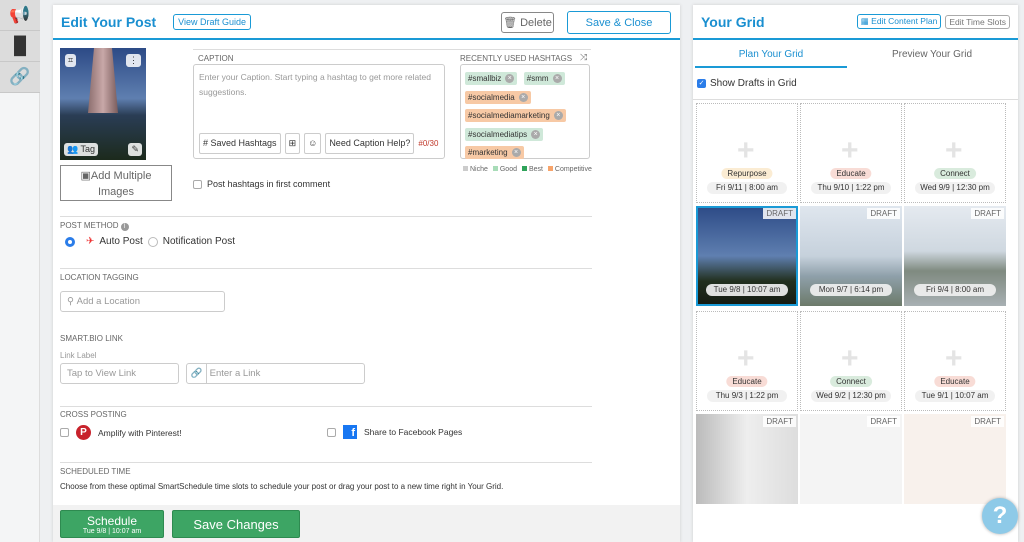 The image size is (1024, 542). Describe the element at coordinates (121, 184) in the screenshot. I see `add-multiple-label: Add Multiple Images` at that location.